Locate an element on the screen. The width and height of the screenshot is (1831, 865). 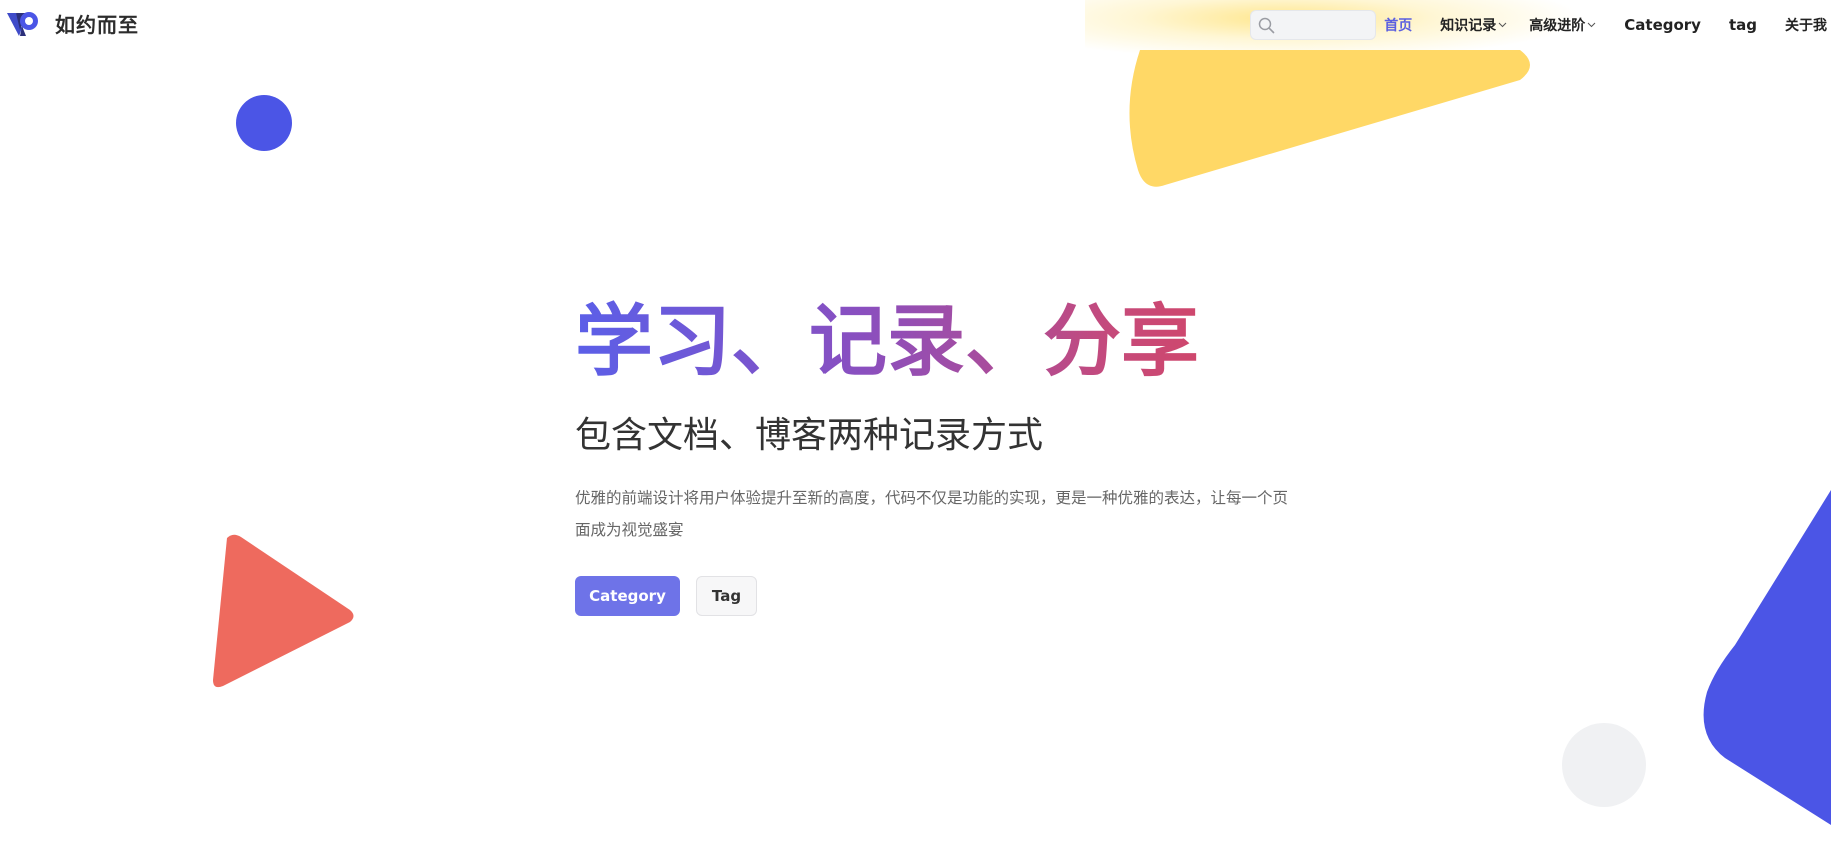
nav-item-home: 首页 is located at coordinates (1398, 25).